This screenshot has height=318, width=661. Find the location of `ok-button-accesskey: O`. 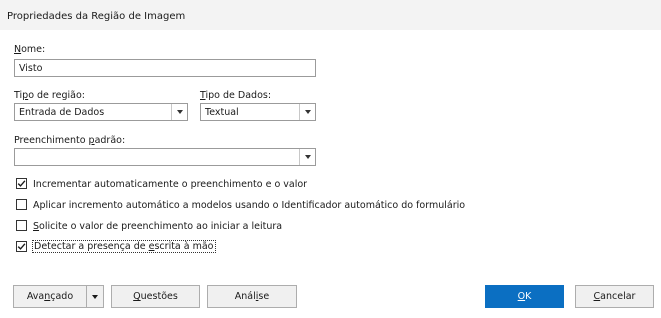

ok-button-accesskey: O is located at coordinates (521, 296).